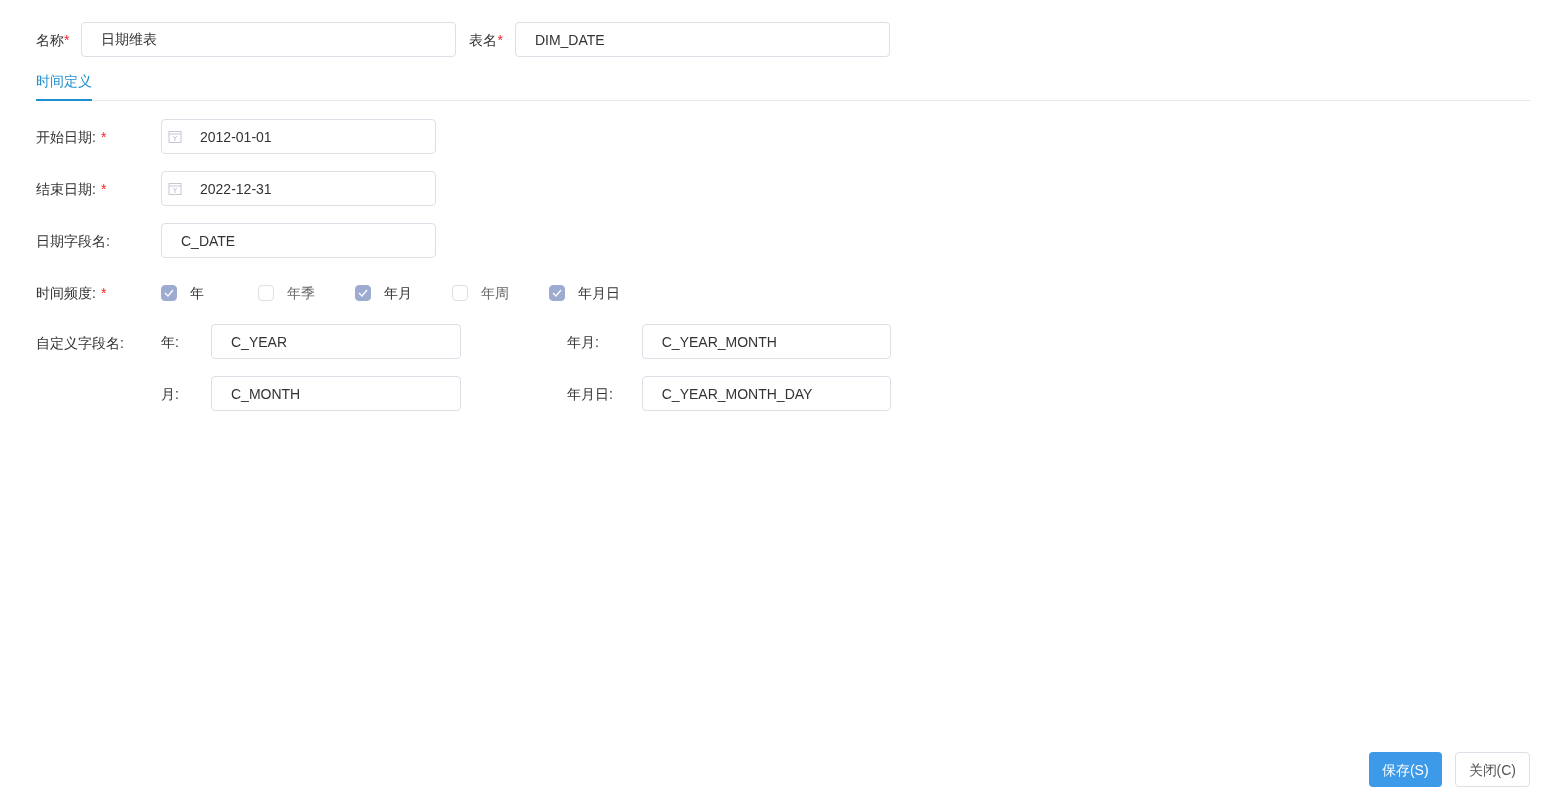 This screenshot has height=807, width=1563. What do you see at coordinates (197, 293) in the screenshot?
I see `checkbox-label: 年` at bounding box center [197, 293].